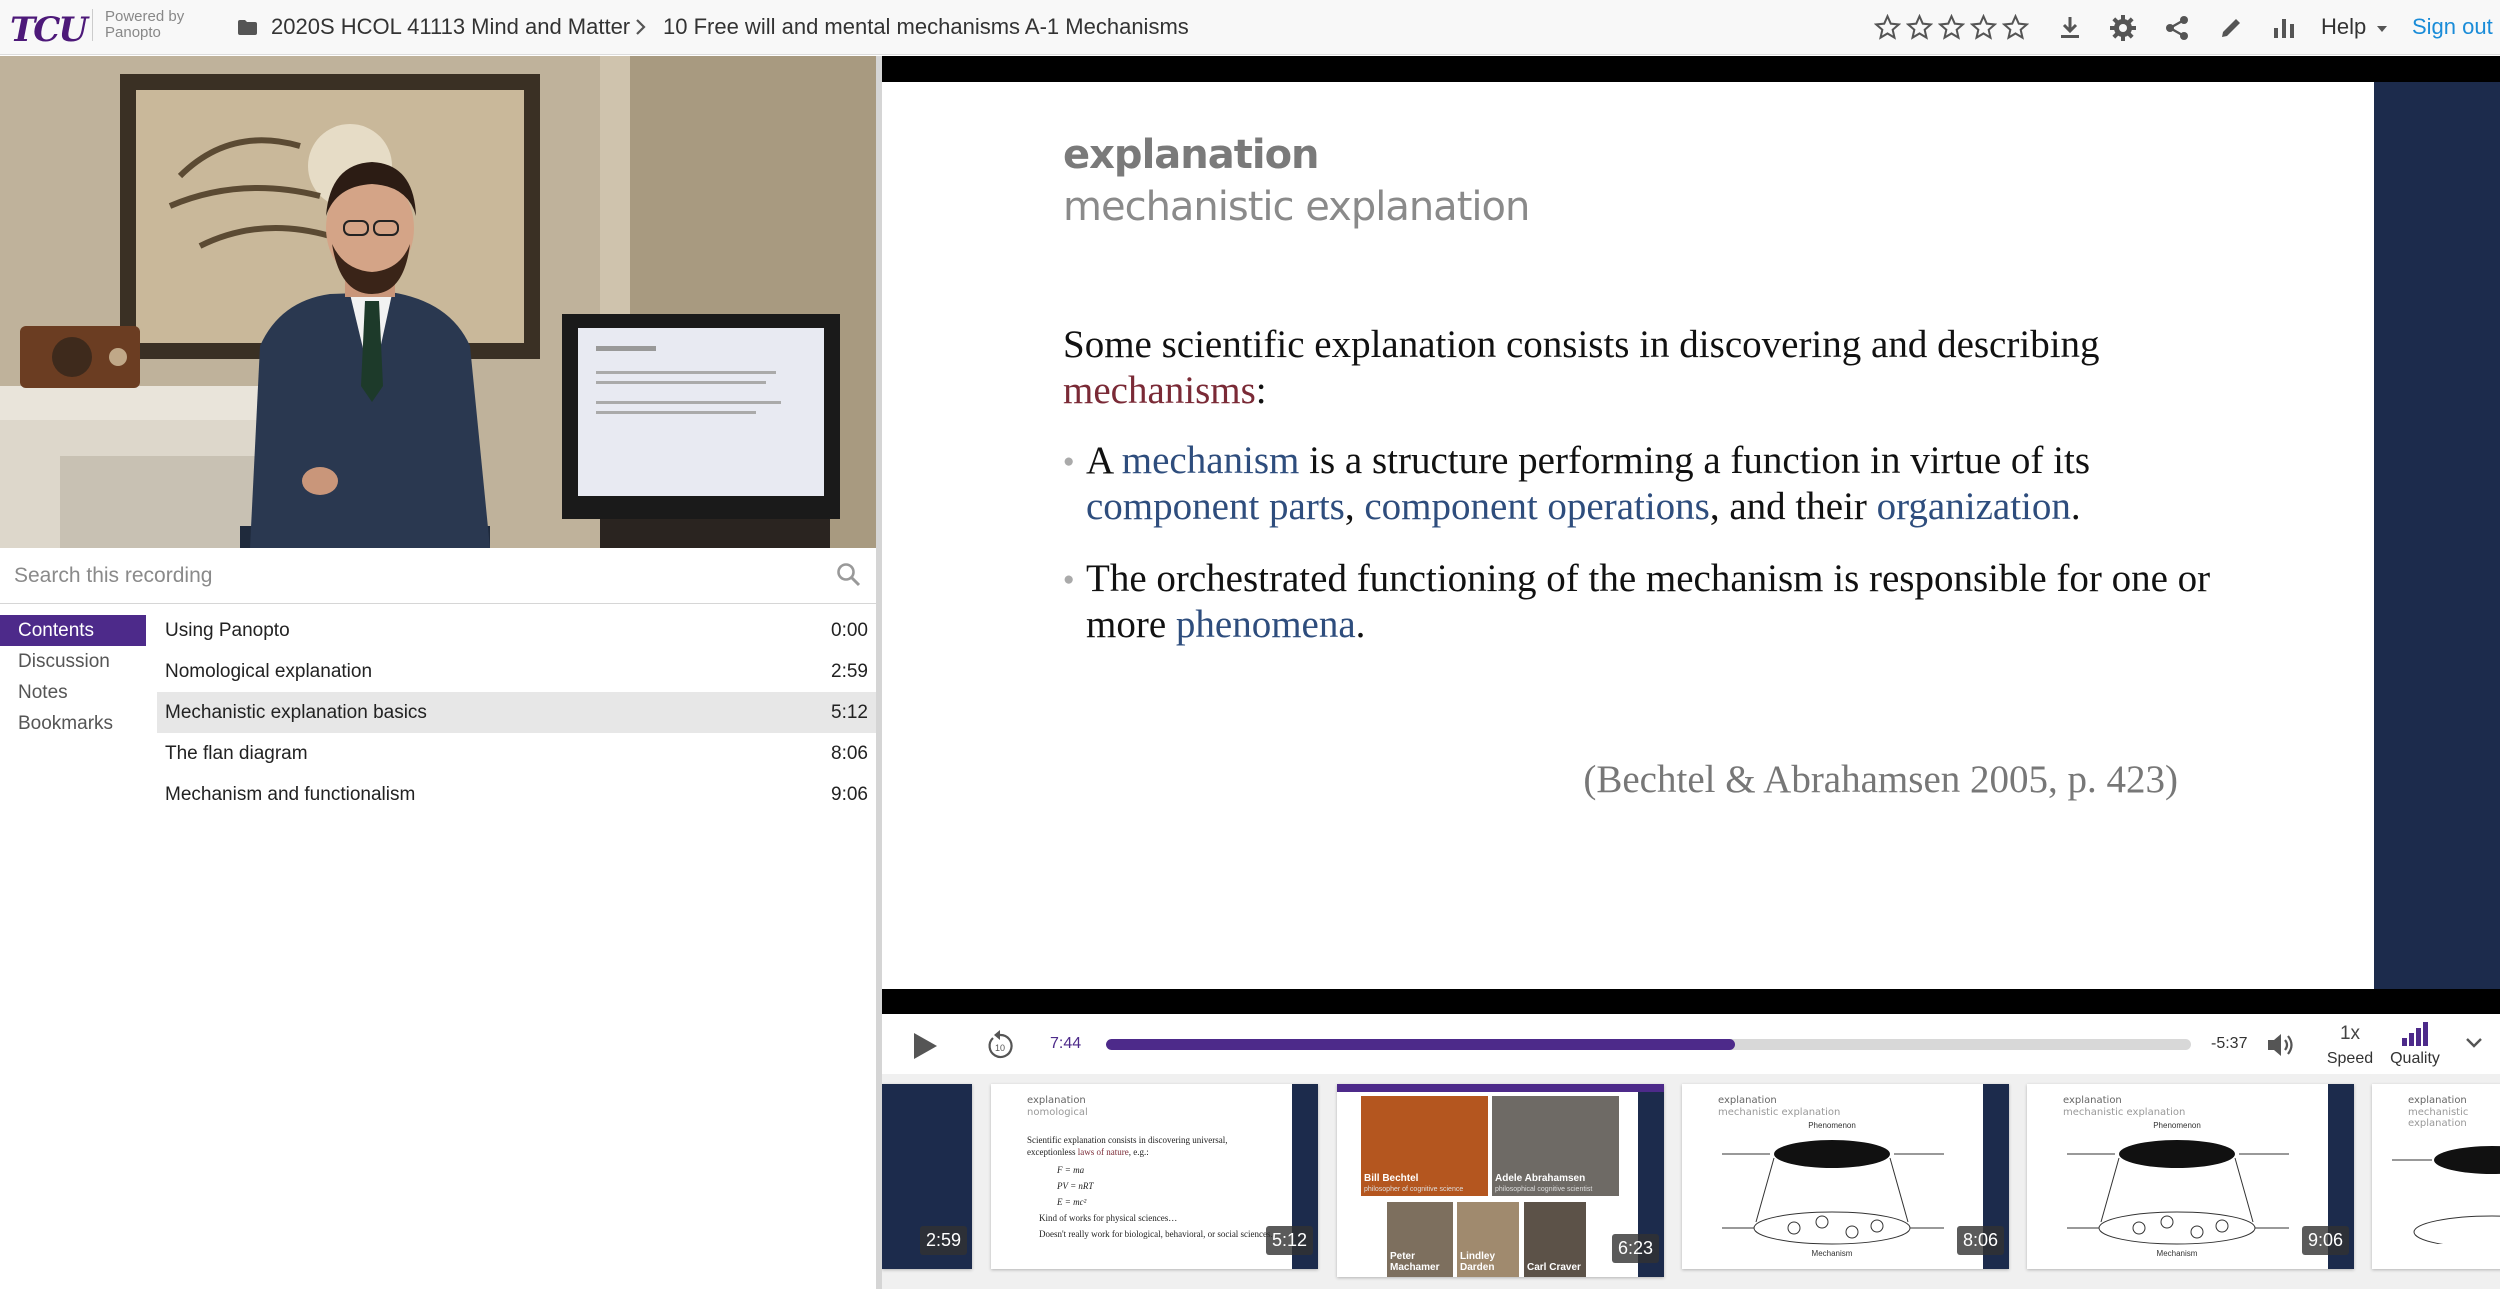  I want to click on thumbnail-time: 6:23, so click(1635, 1248).